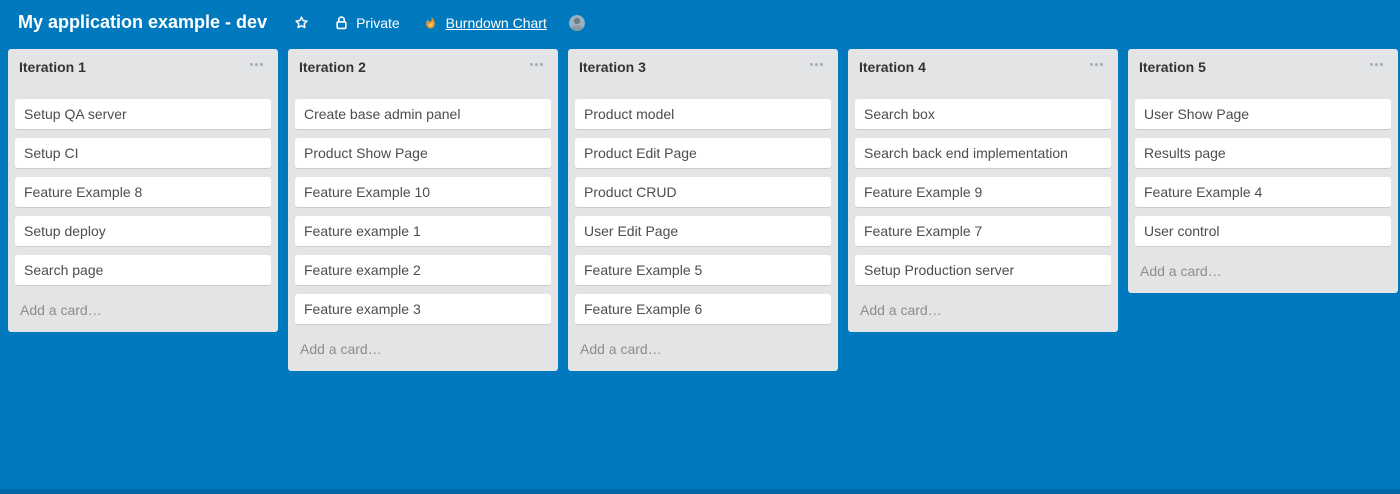 Image resolution: width=1400 pixels, height=494 pixels. Describe the element at coordinates (496, 22) in the screenshot. I see `burndown-chart-label: Burndown Chart` at that location.